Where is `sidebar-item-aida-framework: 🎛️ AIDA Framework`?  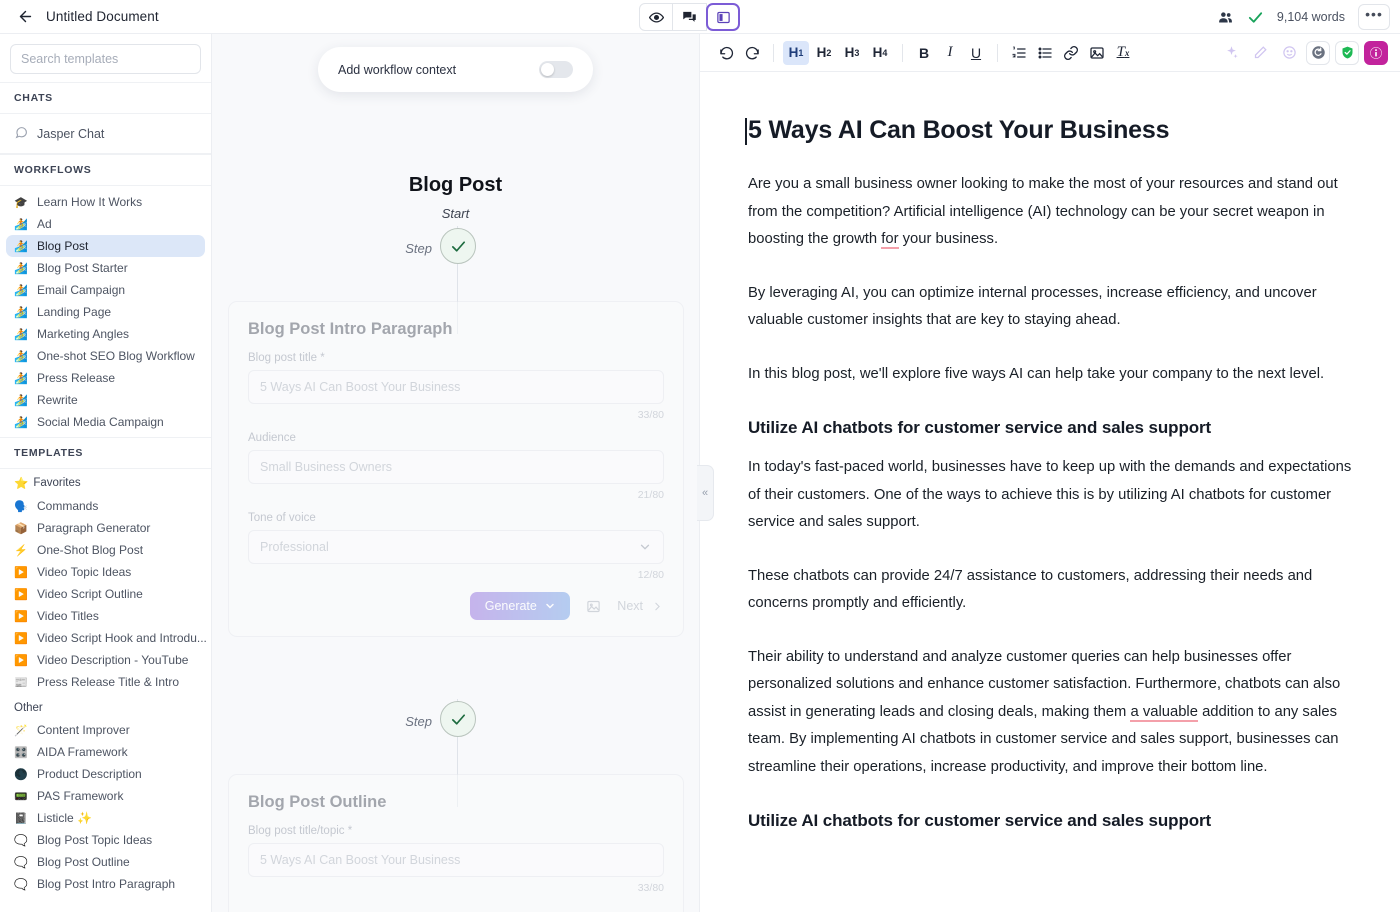
sidebar-item-aida-framework: 🎛️ AIDA Framework is located at coordinates (105, 752).